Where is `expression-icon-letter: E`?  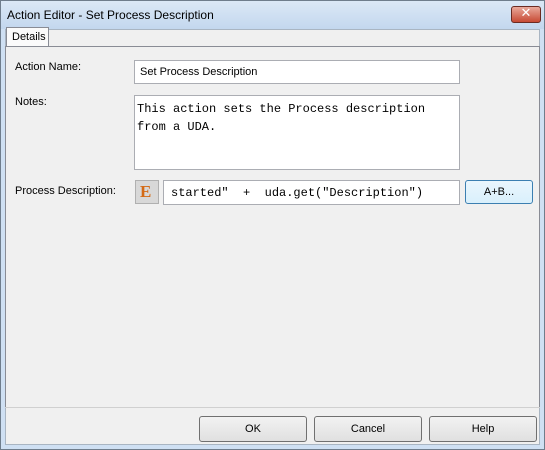
expression-icon-letter: E is located at coordinates (146, 191).